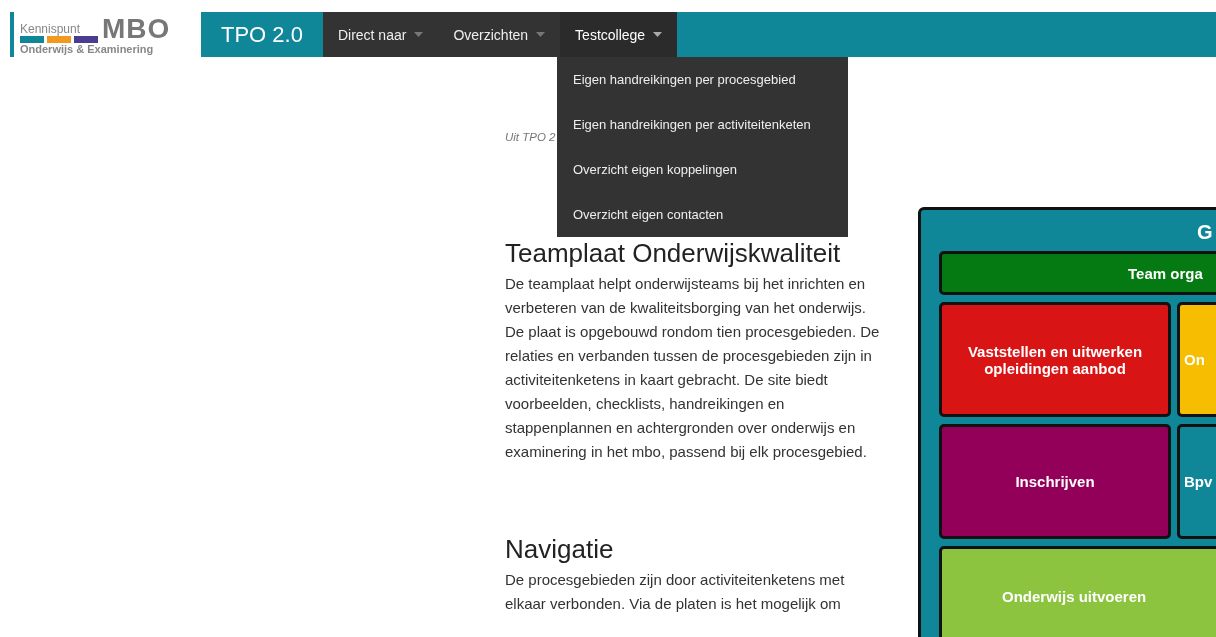  I want to click on logo-stripes-icon, so click(60, 39).